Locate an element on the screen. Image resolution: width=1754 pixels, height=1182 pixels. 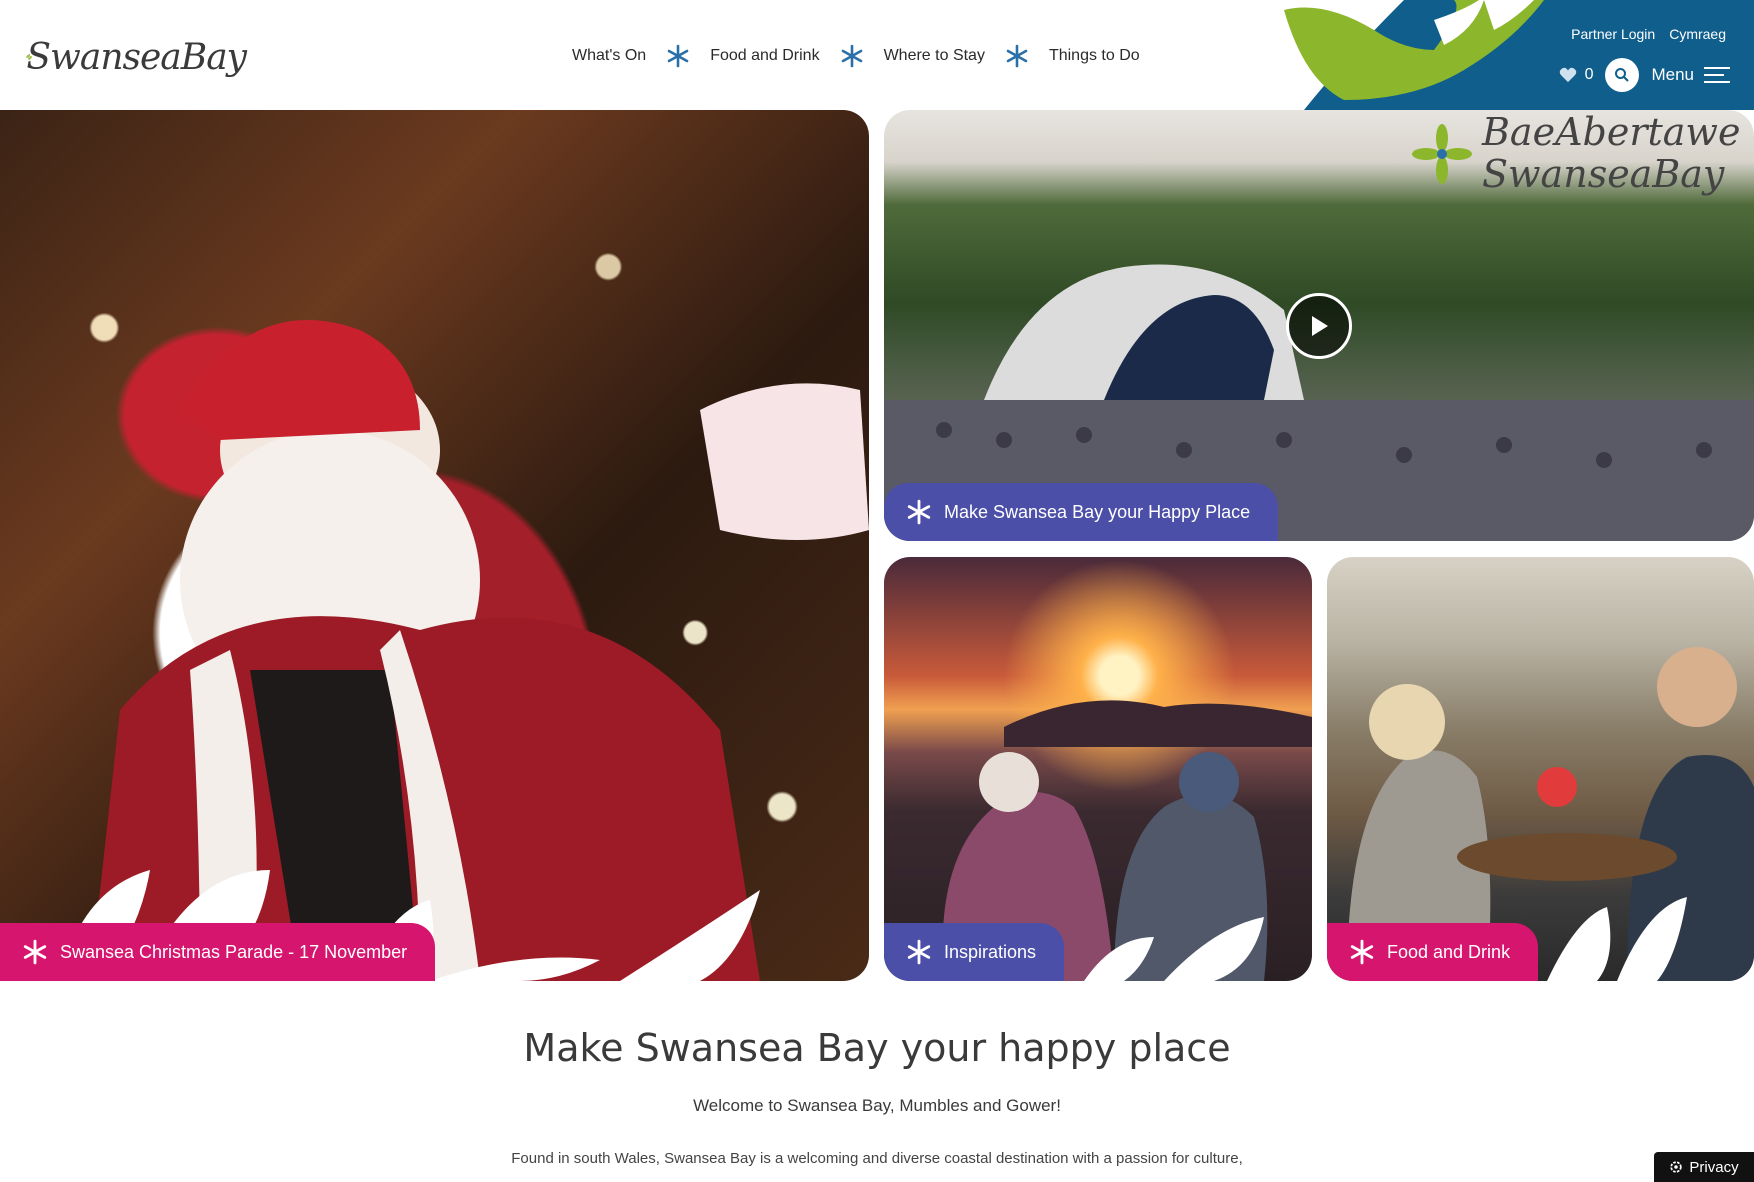
favourites-count: 0 is located at coordinates (1589, 74).